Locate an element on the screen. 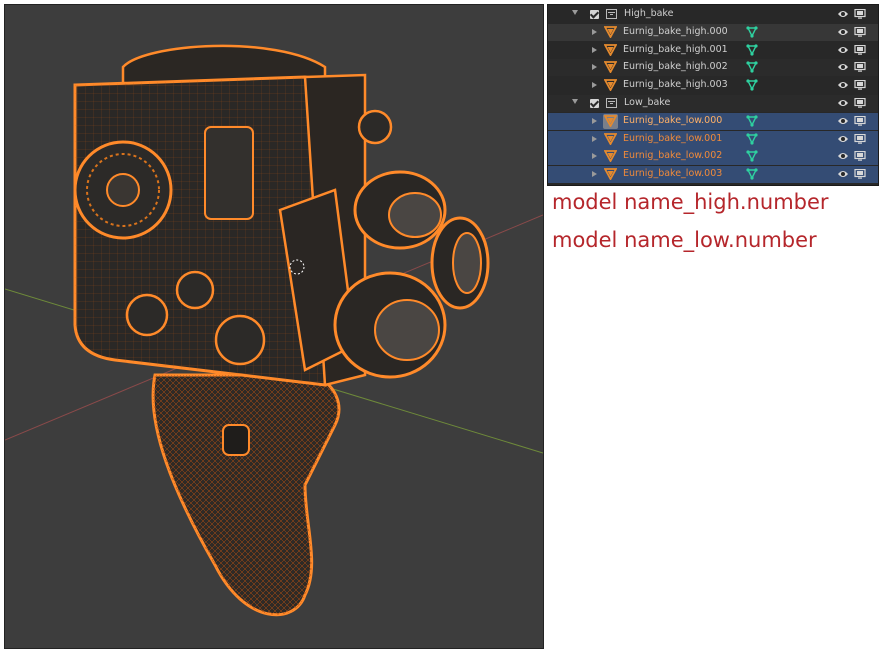  lens-top is located at coordinates (400, 210).